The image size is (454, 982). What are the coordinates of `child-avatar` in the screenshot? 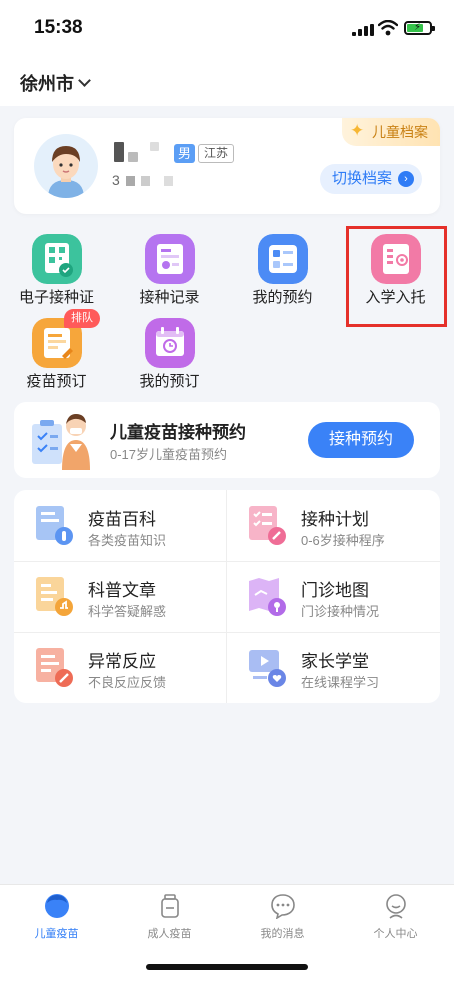 It's located at (66, 166).